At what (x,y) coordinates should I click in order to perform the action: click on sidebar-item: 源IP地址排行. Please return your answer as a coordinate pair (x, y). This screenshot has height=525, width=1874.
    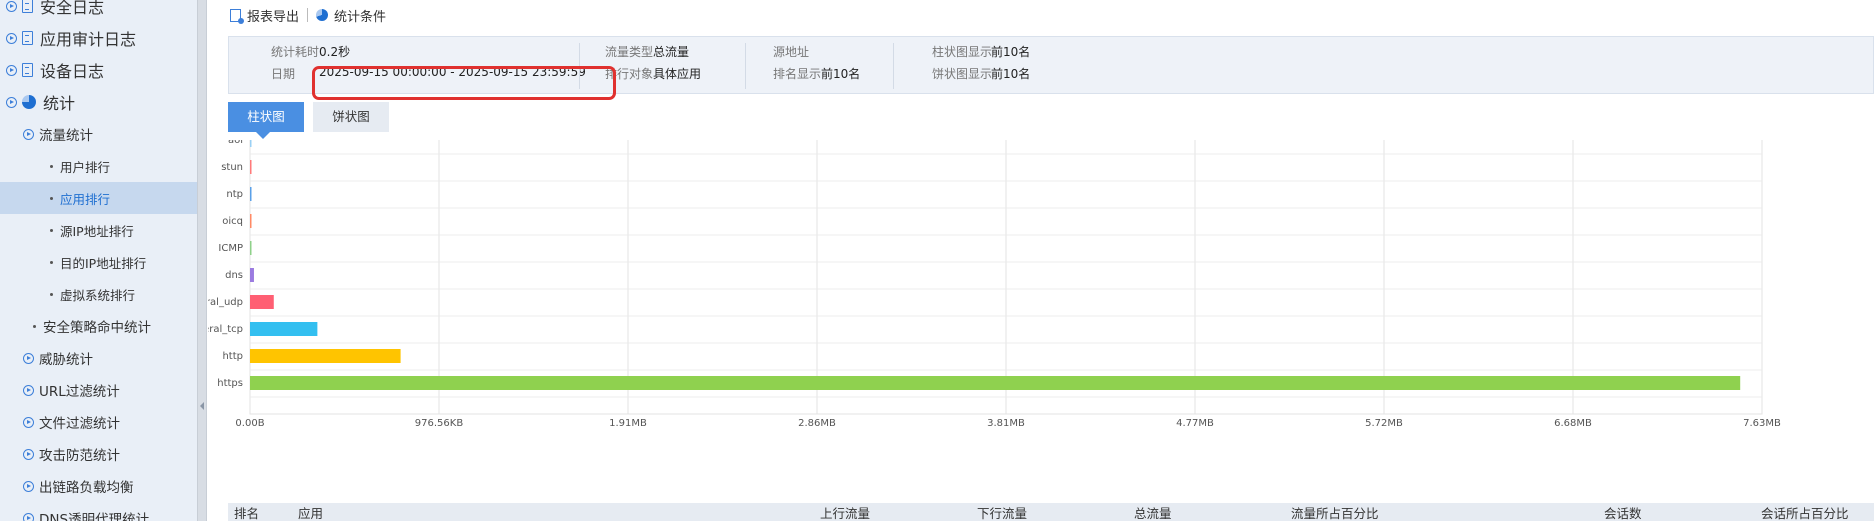
    Looking at the image, I should click on (98, 230).